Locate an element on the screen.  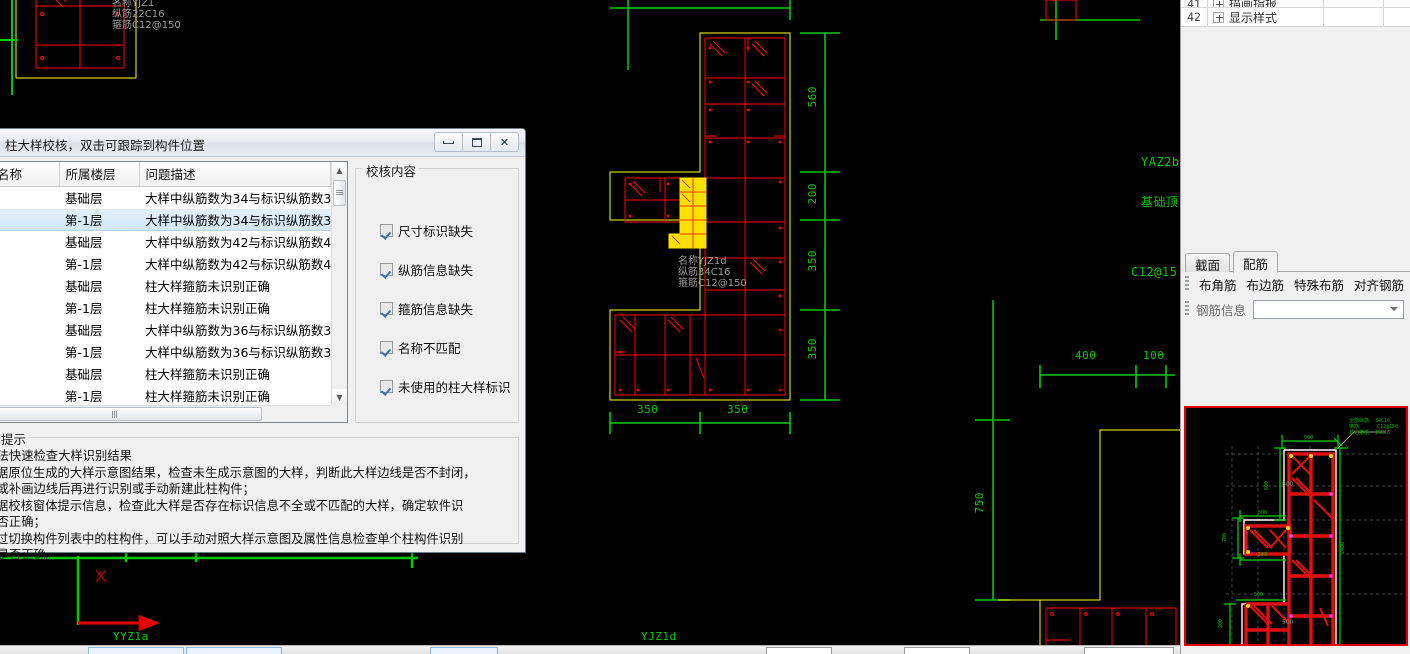
dialog-title: 柱大样校核，双击可跟踪到构件位置 is located at coordinates (105, 145).